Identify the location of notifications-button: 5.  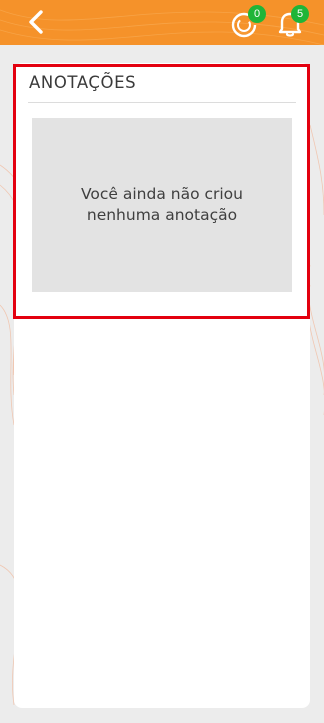
(291, 22).